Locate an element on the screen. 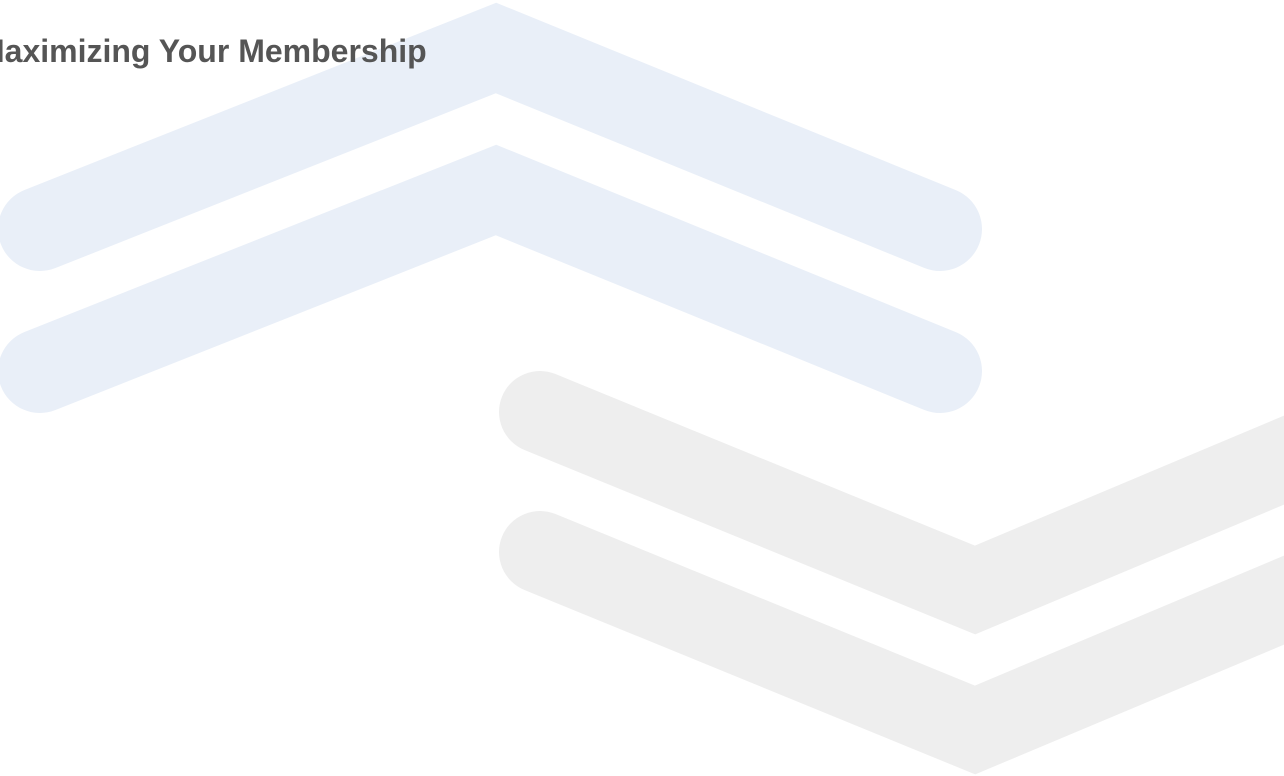 The image size is (1284, 776). slide-title: Maximizing Your Membership is located at coordinates (213, 51).